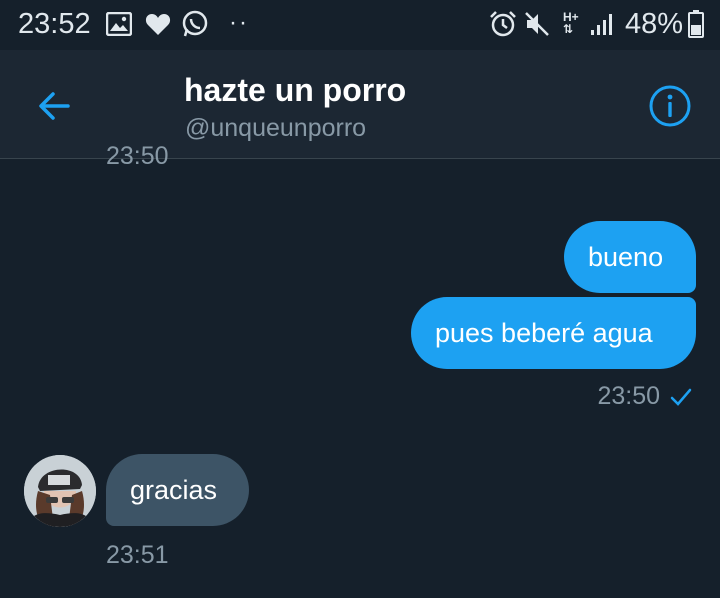 This screenshot has height=598, width=720. What do you see at coordinates (195, 26) in the screenshot?
I see `whatsapp-icon` at bounding box center [195, 26].